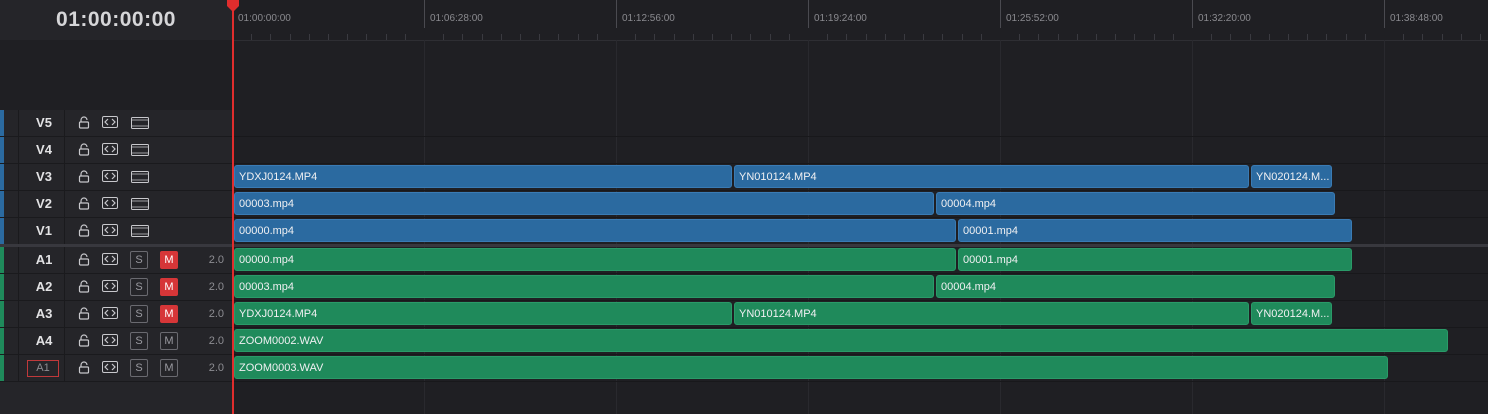  I want to click on audio-track-header: A3 S M 2.0, so click(116, 314).